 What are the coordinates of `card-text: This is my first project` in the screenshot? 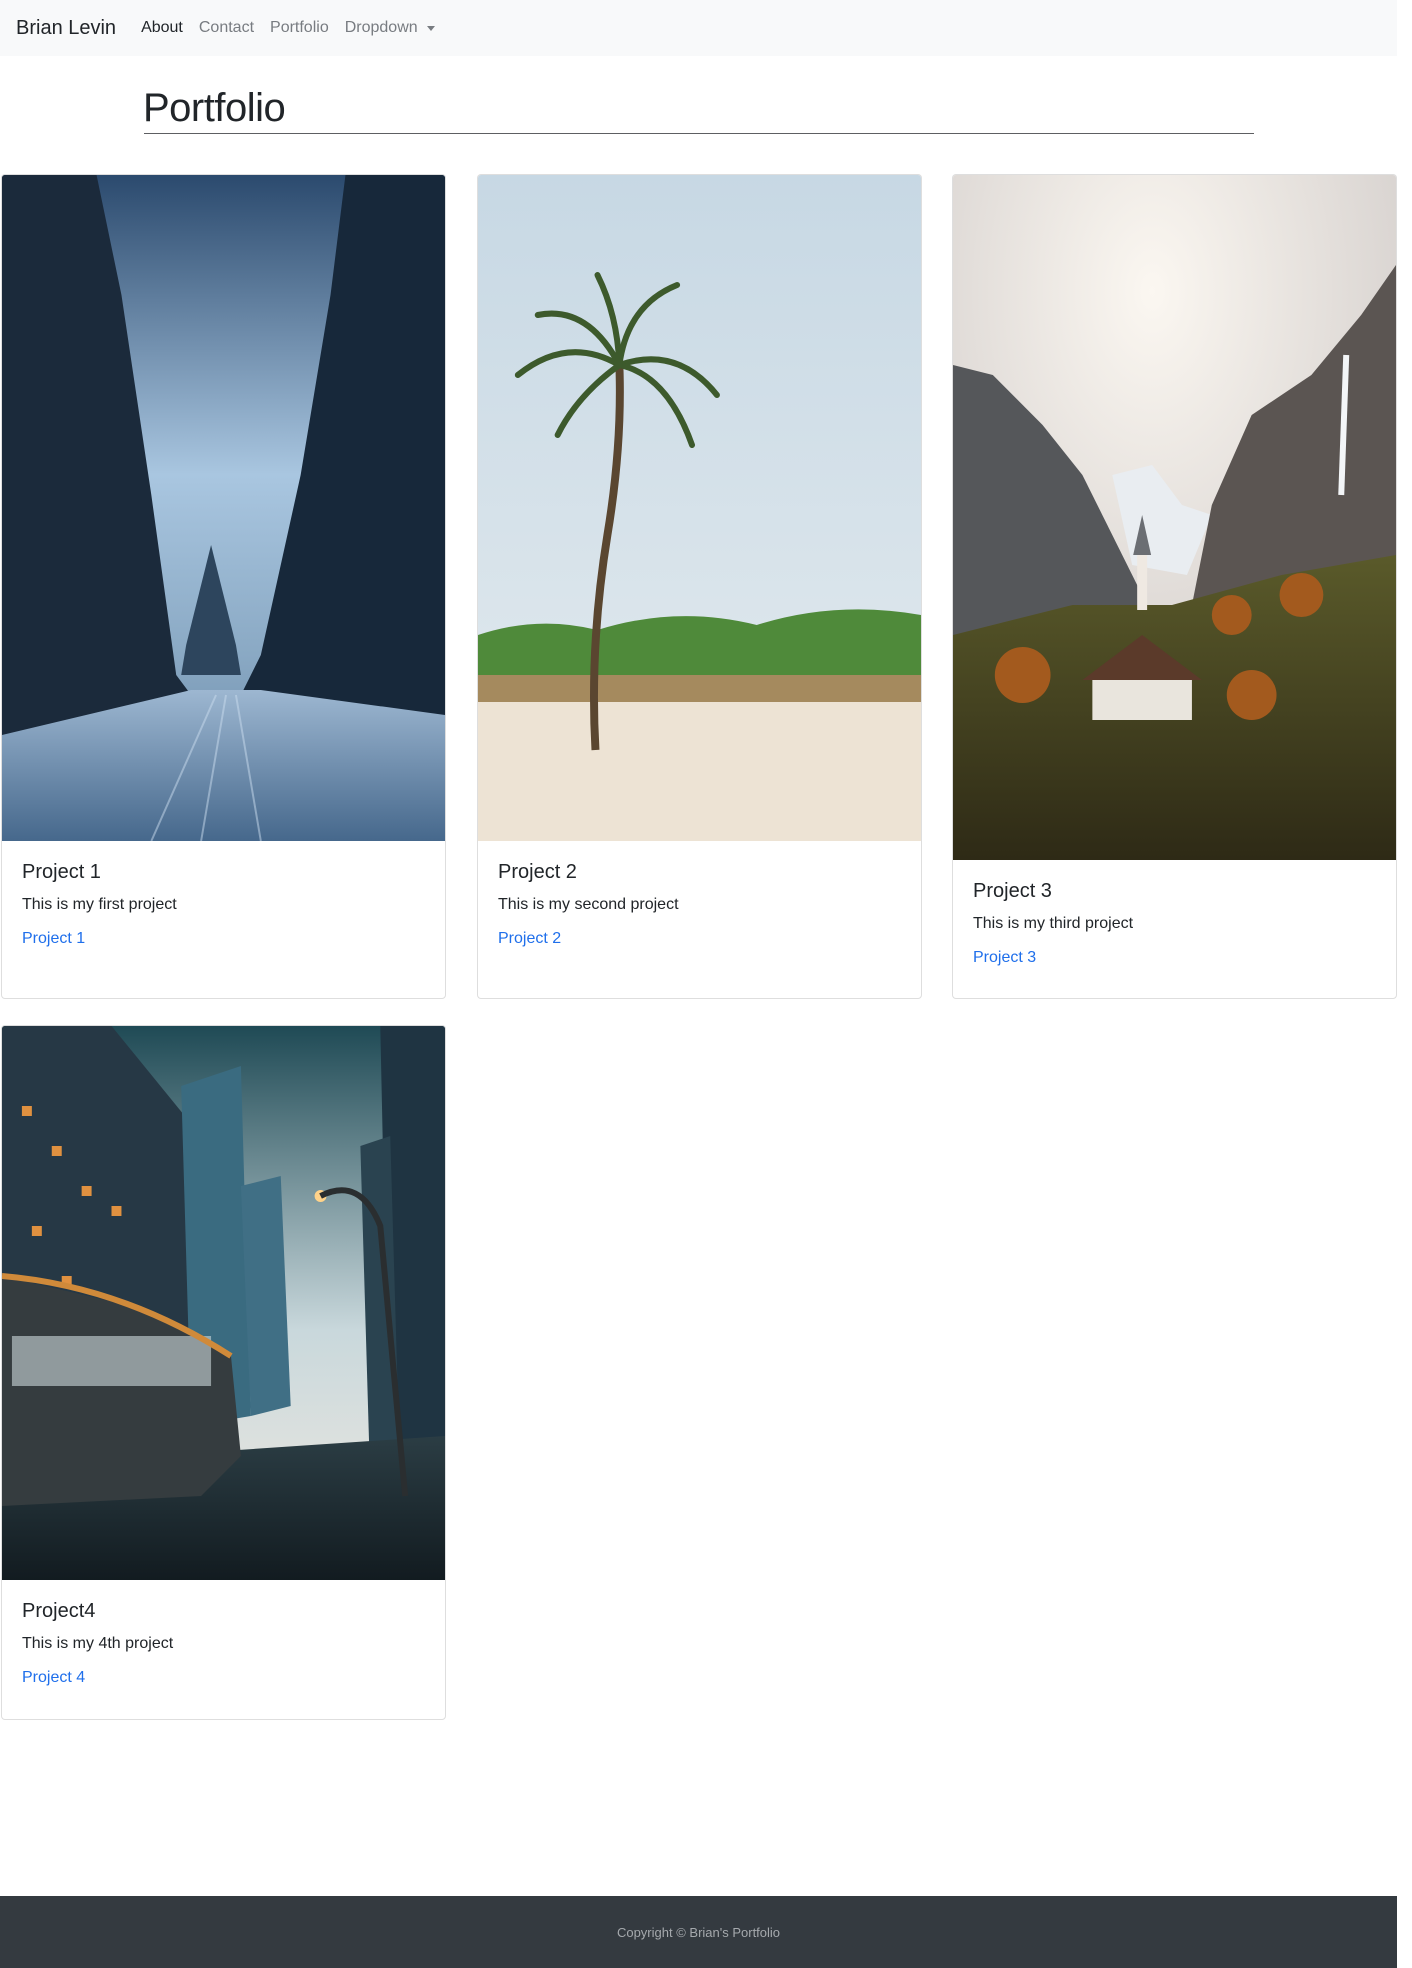 It's located at (99, 904).